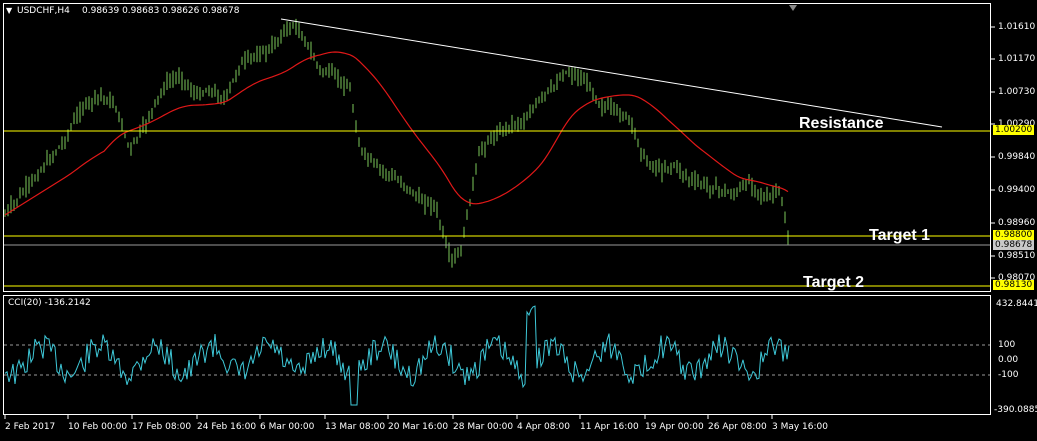 The image size is (1037, 441). I want to click on symbol-label: USDCHF,H4, so click(43, 11).